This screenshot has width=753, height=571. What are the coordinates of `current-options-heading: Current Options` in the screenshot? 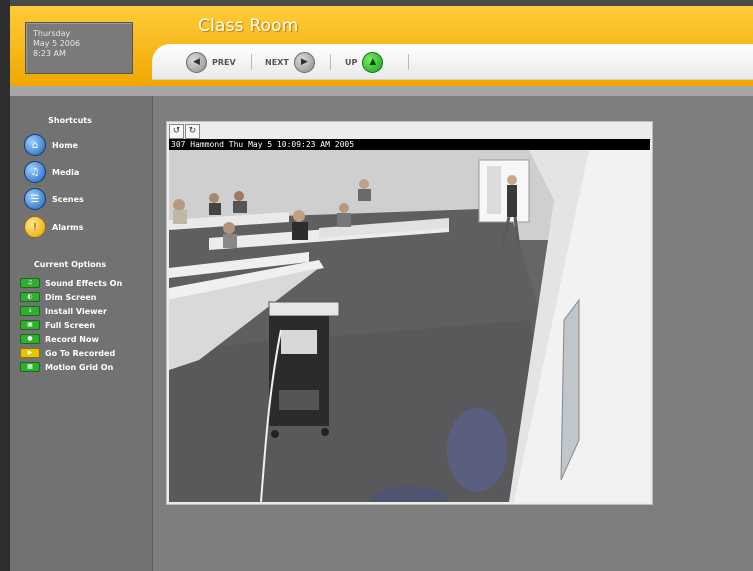 It's located at (70, 264).